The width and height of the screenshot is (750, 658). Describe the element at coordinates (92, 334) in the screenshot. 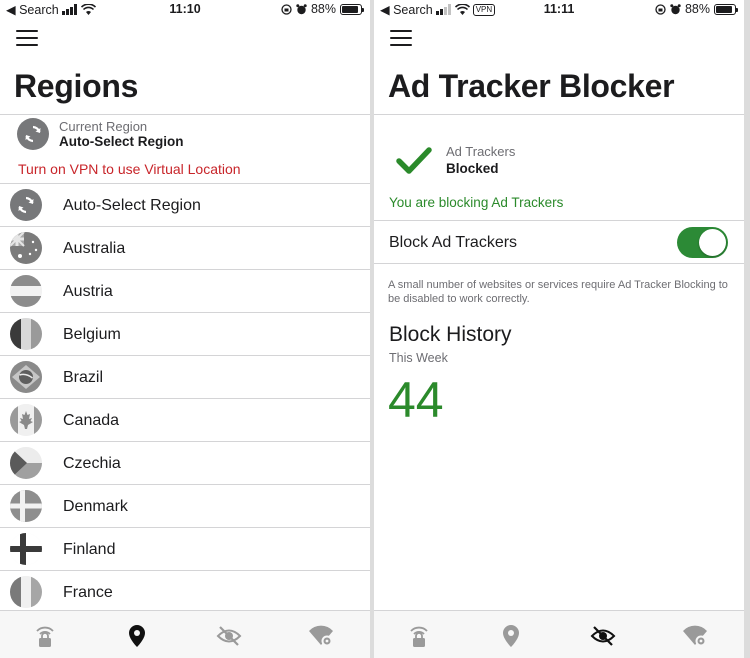

I see `region-name: Belgium` at that location.